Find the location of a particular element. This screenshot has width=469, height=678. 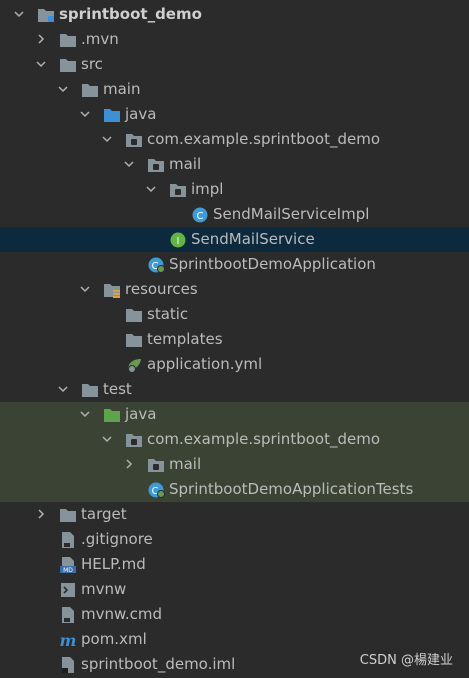

tree-row: .gitignore is located at coordinates (234, 539).